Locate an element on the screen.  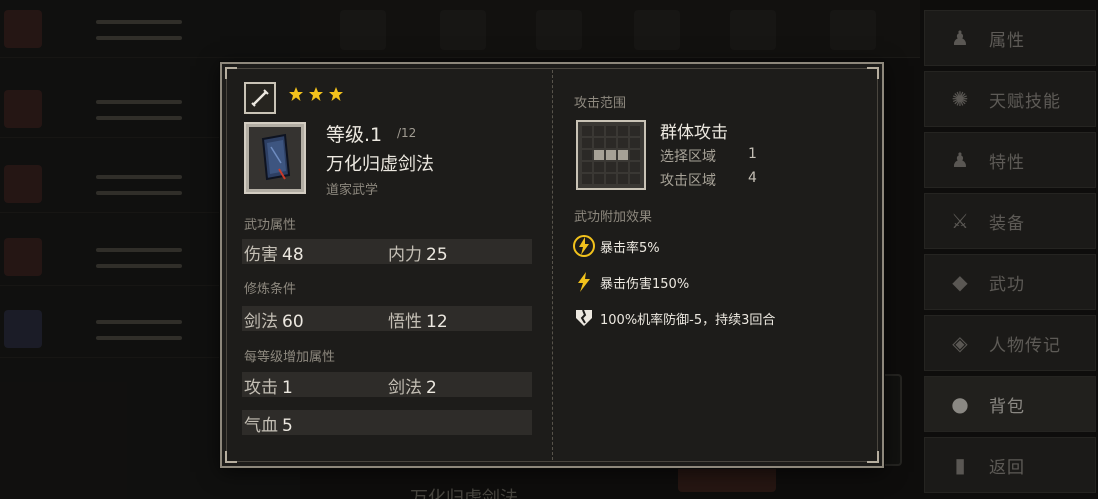
character-row is located at coordinates (150, 29).